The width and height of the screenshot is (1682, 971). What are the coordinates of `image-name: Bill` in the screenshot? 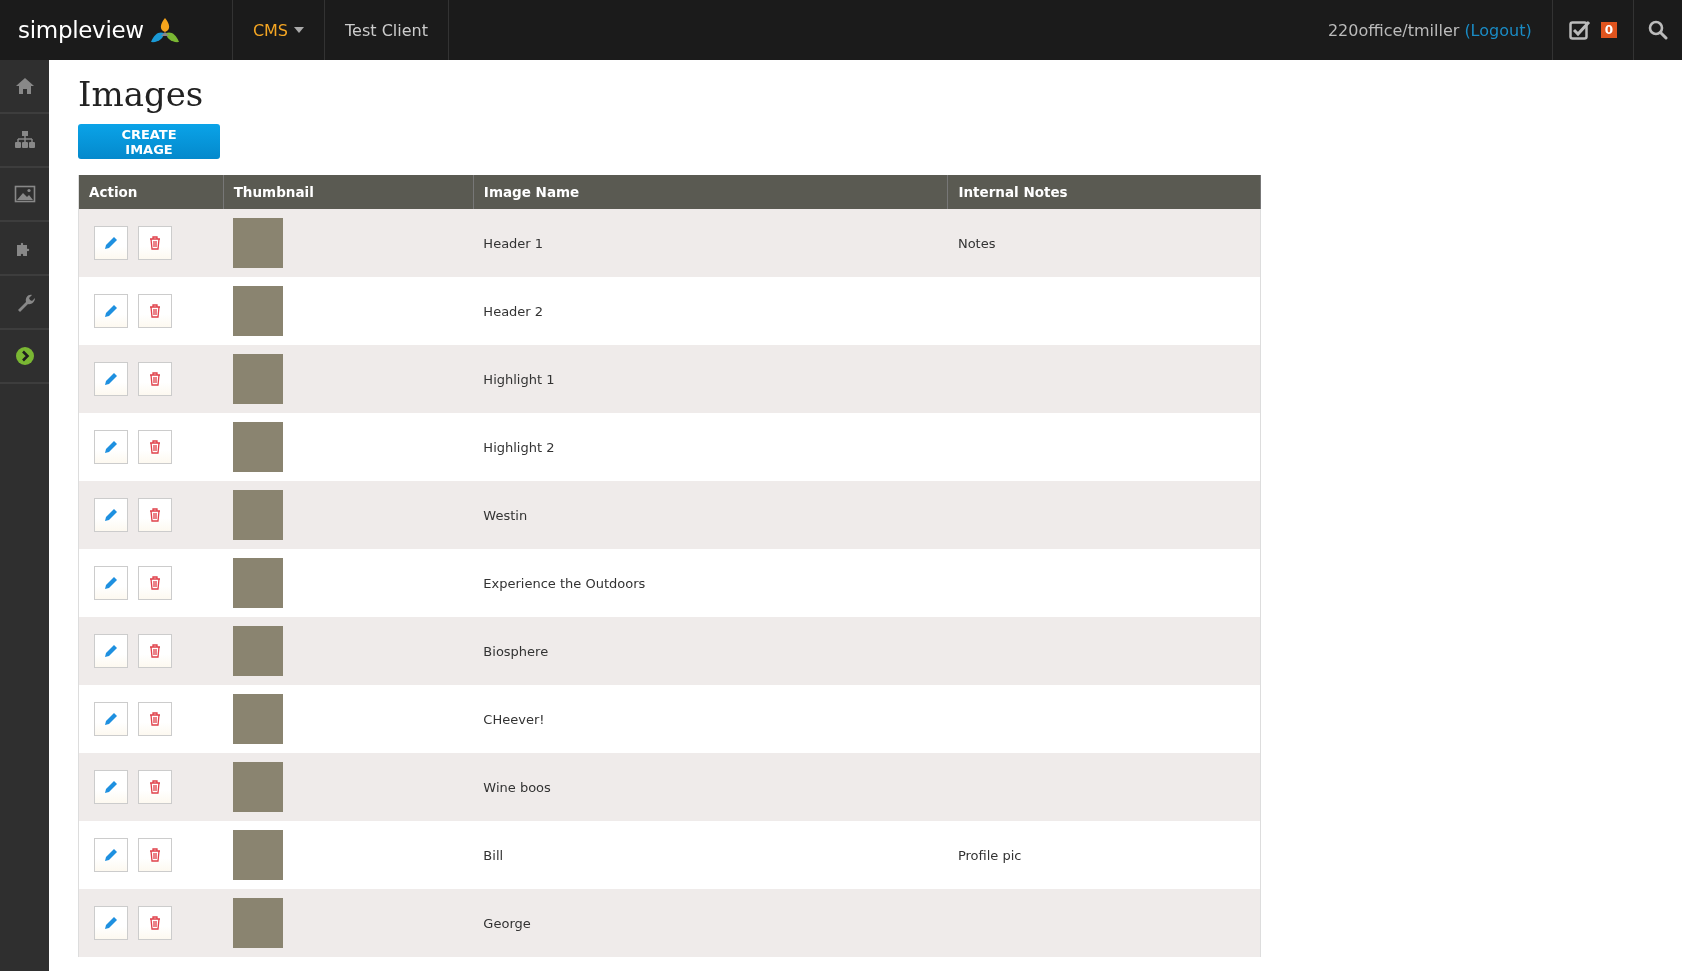 It's located at (493, 855).